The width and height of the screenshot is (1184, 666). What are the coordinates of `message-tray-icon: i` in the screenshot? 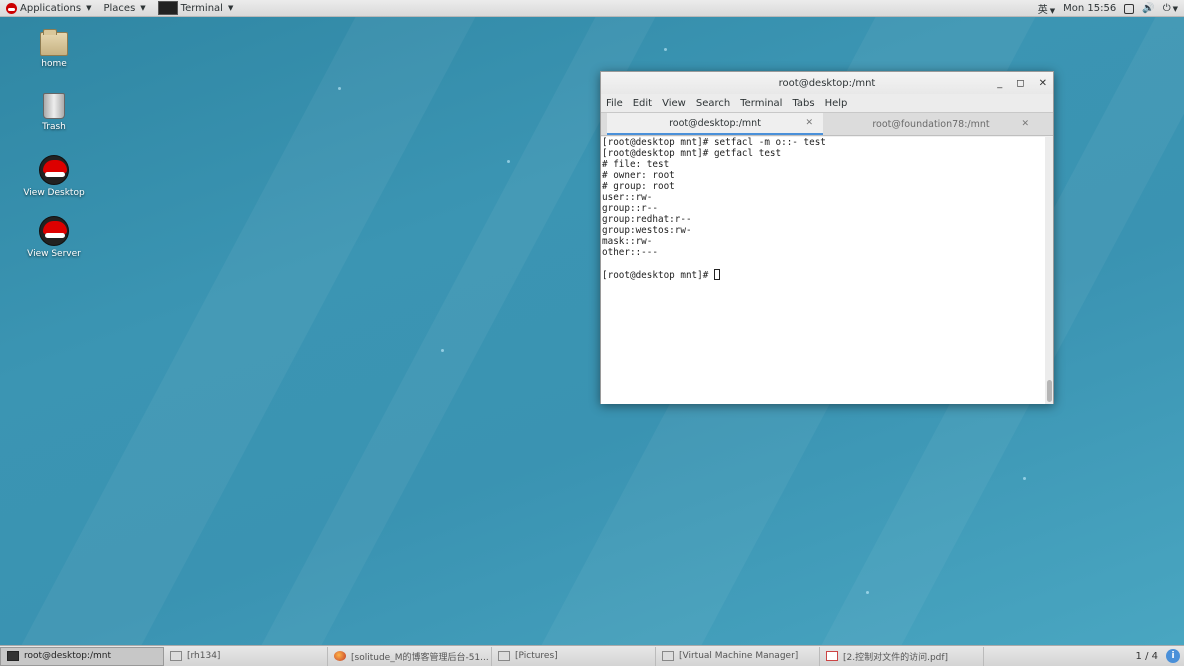 It's located at (1173, 656).